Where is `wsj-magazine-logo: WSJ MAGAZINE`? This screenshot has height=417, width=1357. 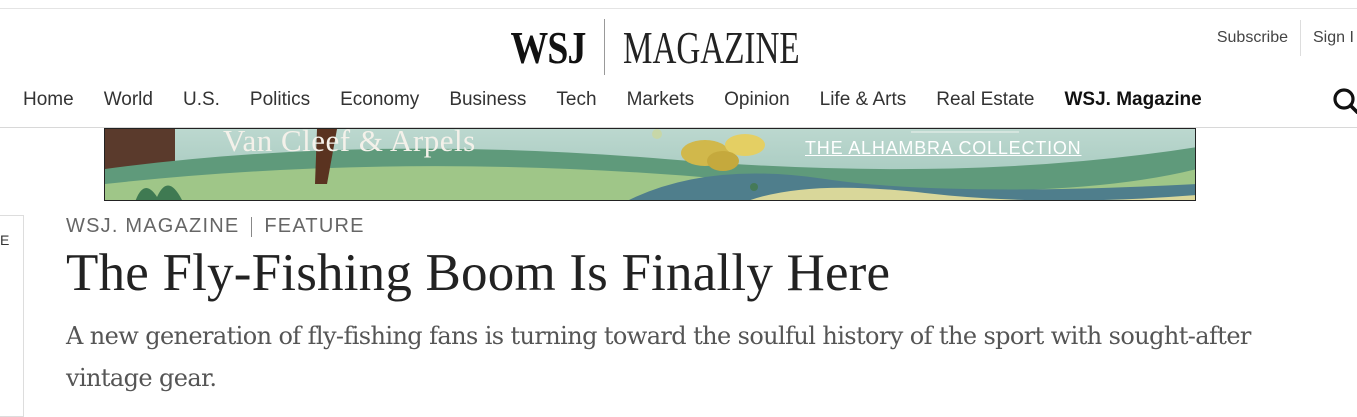
wsj-magazine-logo: WSJ MAGAZINE is located at coordinates (678, 47).